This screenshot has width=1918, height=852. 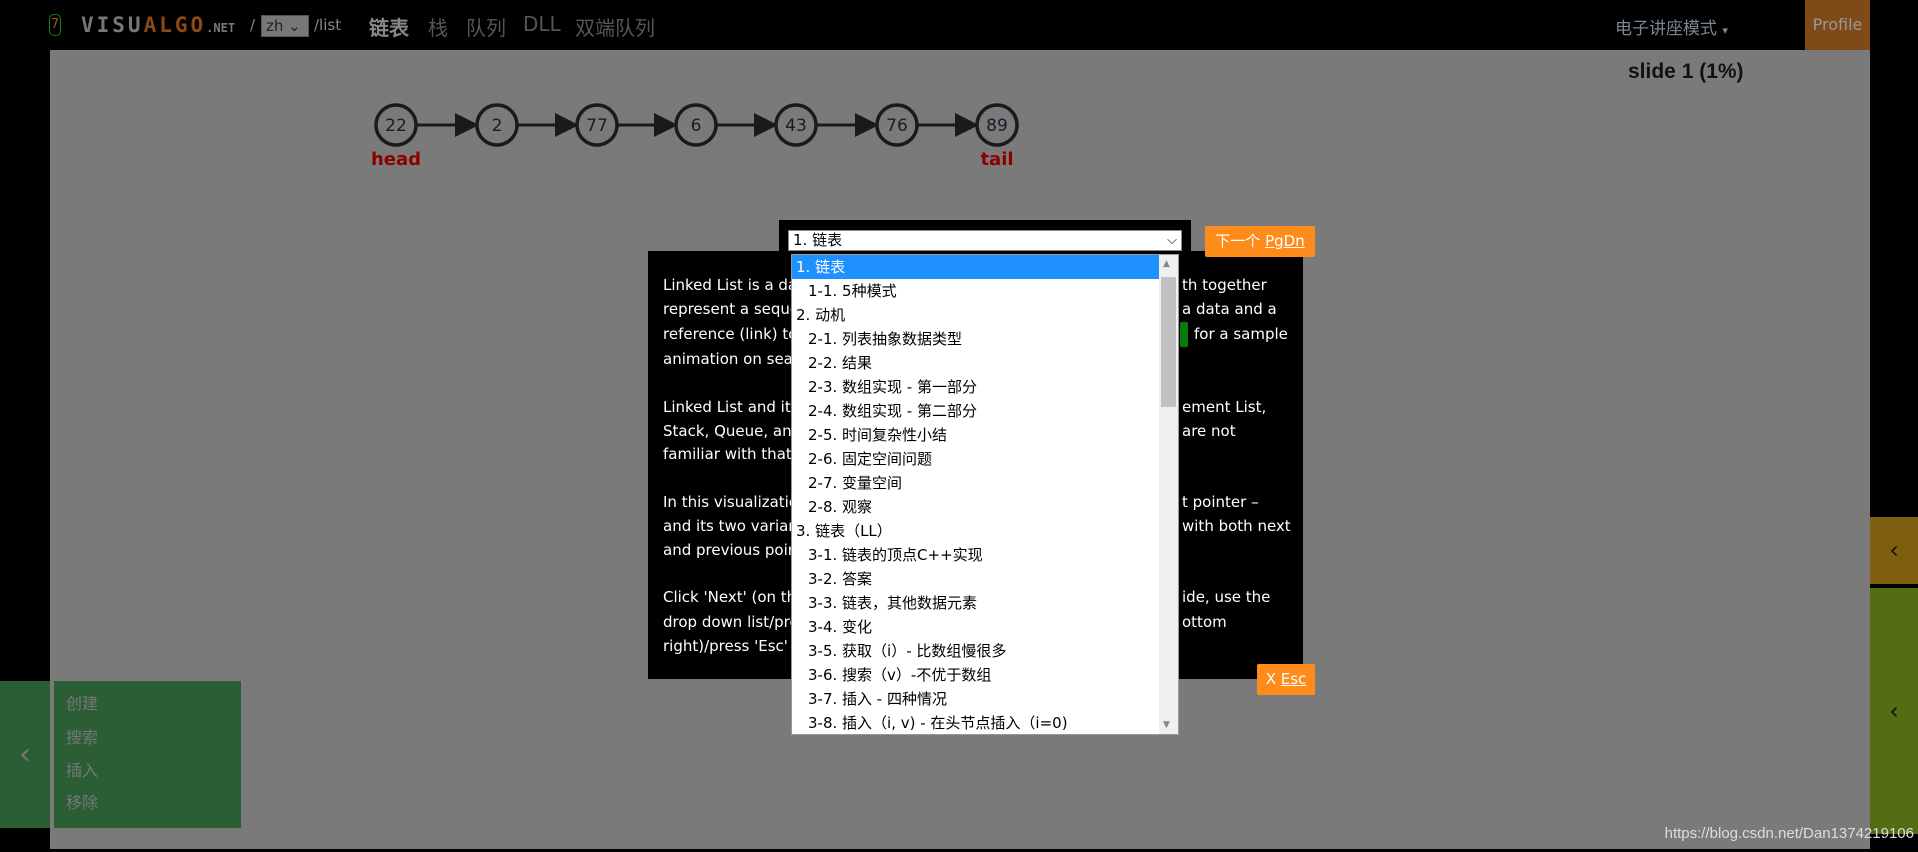 I want to click on chevron-down-icon: ⌵, so click(x=1172, y=240).